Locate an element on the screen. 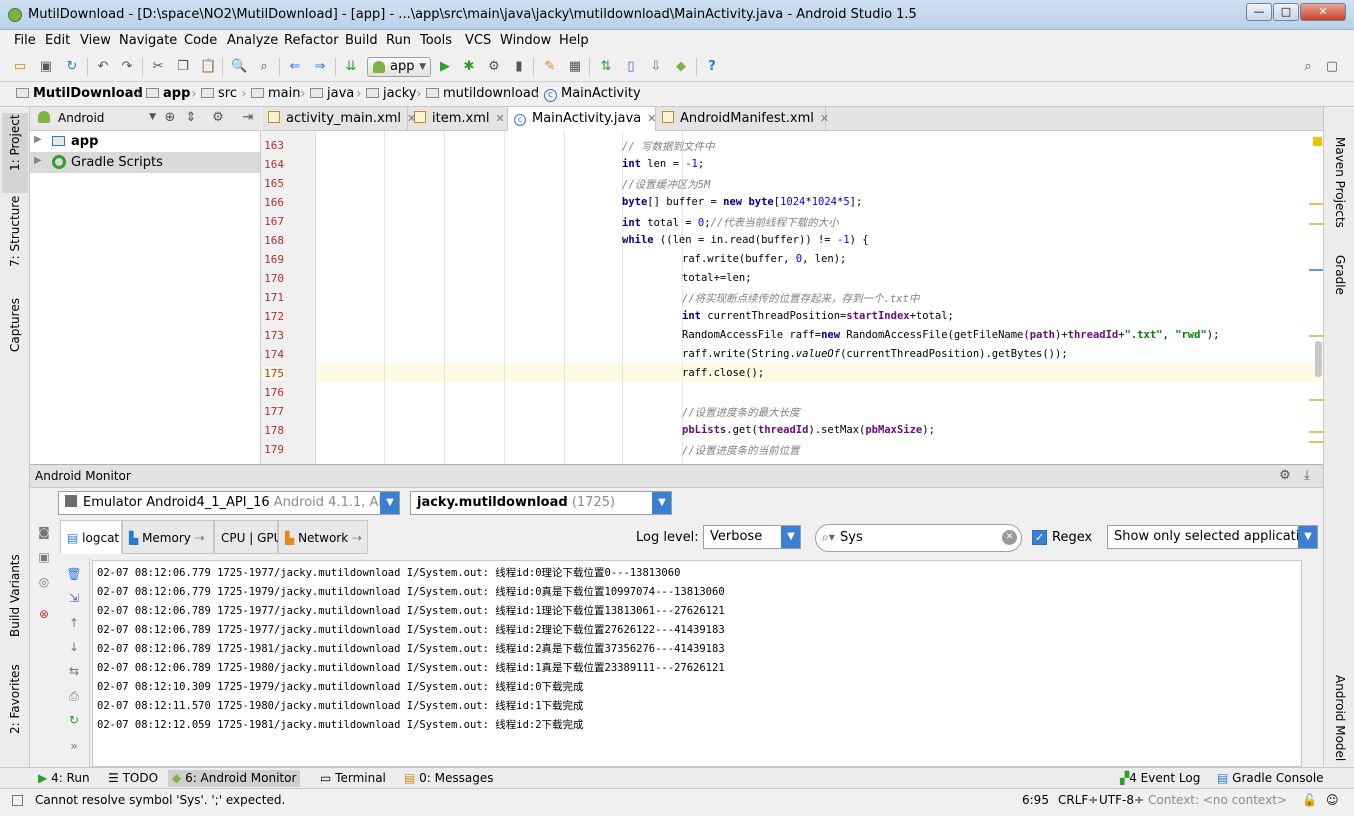  project-structure-icon: ▦ is located at coordinates (575, 67).